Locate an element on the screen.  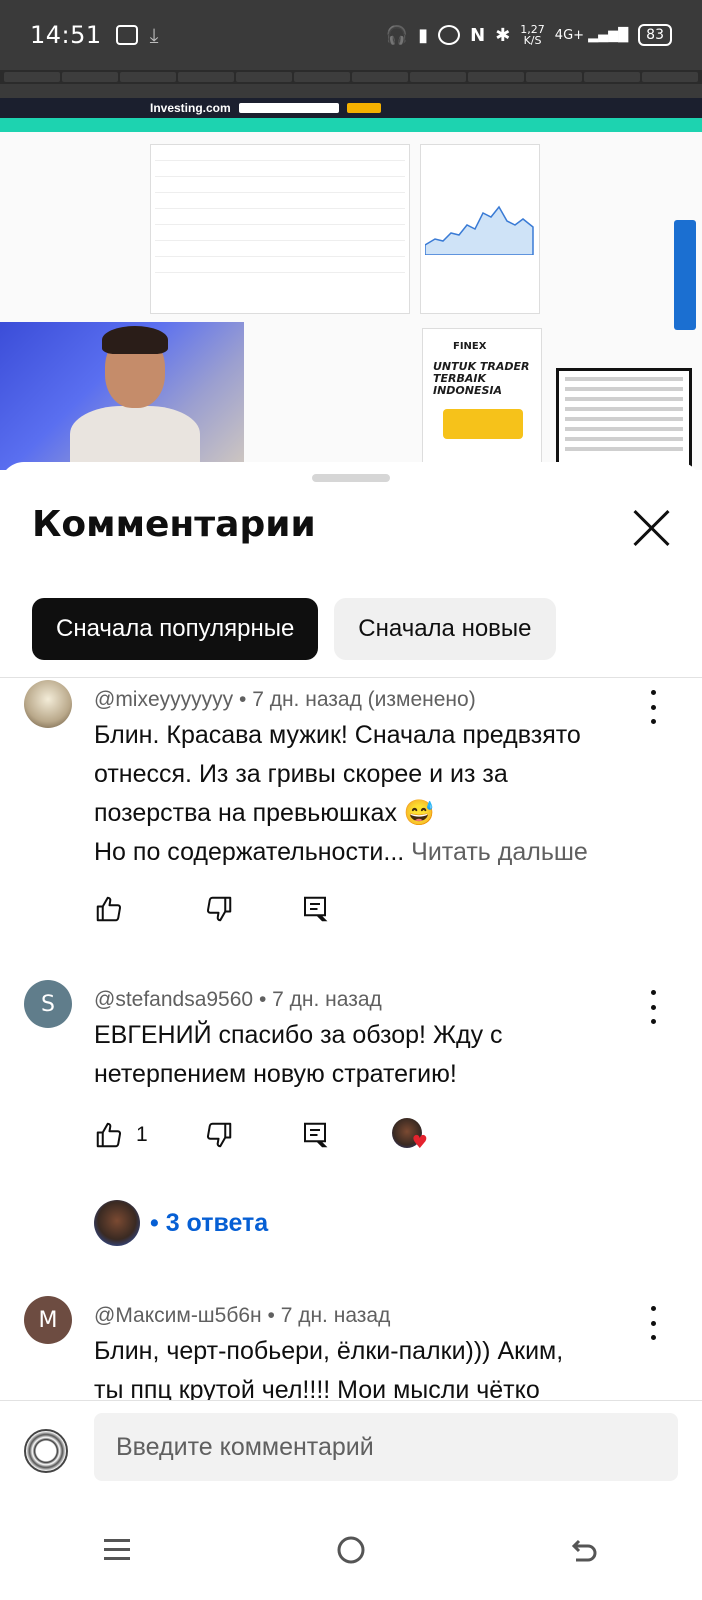
webcam-overlay is located at coordinates (122, 396).